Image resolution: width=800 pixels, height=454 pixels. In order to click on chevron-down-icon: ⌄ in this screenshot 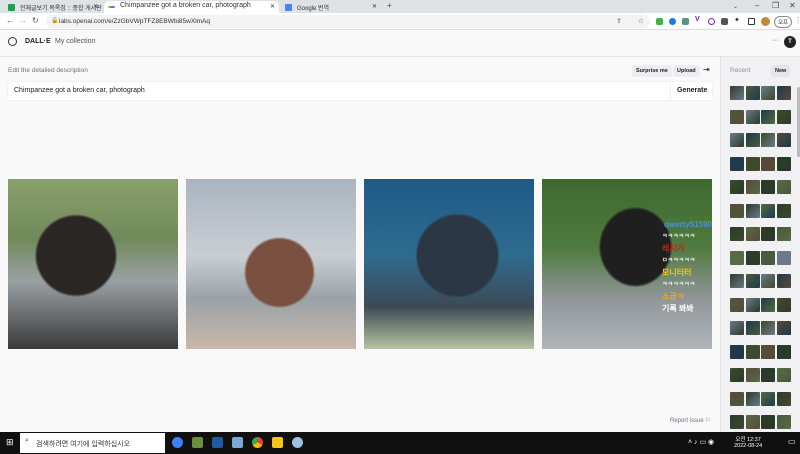, I will do `click(735, 6)`.